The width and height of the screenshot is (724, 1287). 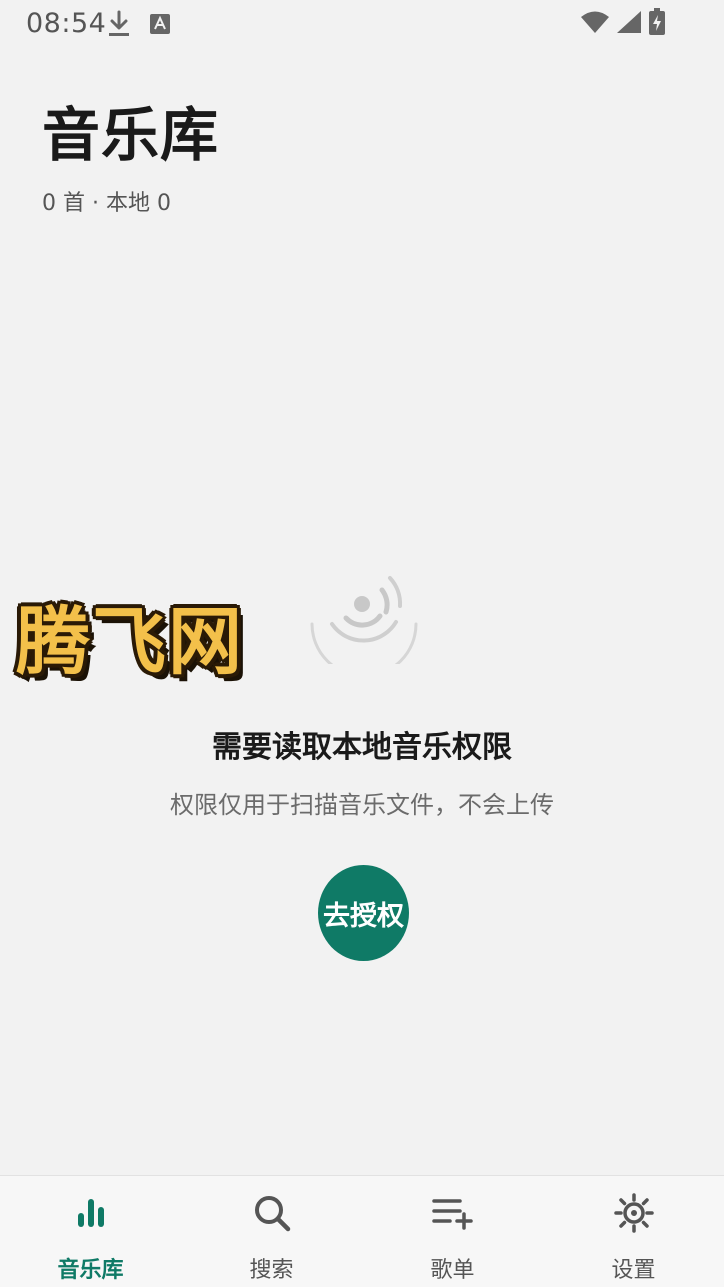 What do you see at coordinates (139, 24) in the screenshot?
I see `status-left-icons` at bounding box center [139, 24].